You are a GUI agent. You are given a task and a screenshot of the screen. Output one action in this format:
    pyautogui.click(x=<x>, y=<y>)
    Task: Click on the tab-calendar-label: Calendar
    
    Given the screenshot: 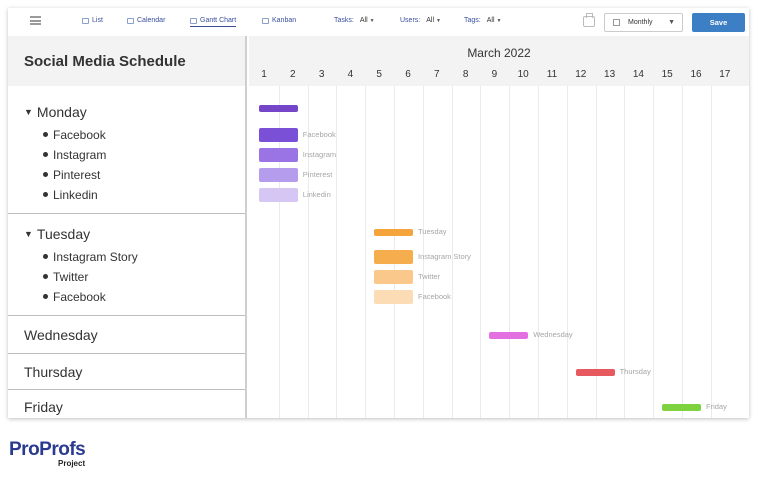 What is the action you would take?
    pyautogui.click(x=151, y=20)
    